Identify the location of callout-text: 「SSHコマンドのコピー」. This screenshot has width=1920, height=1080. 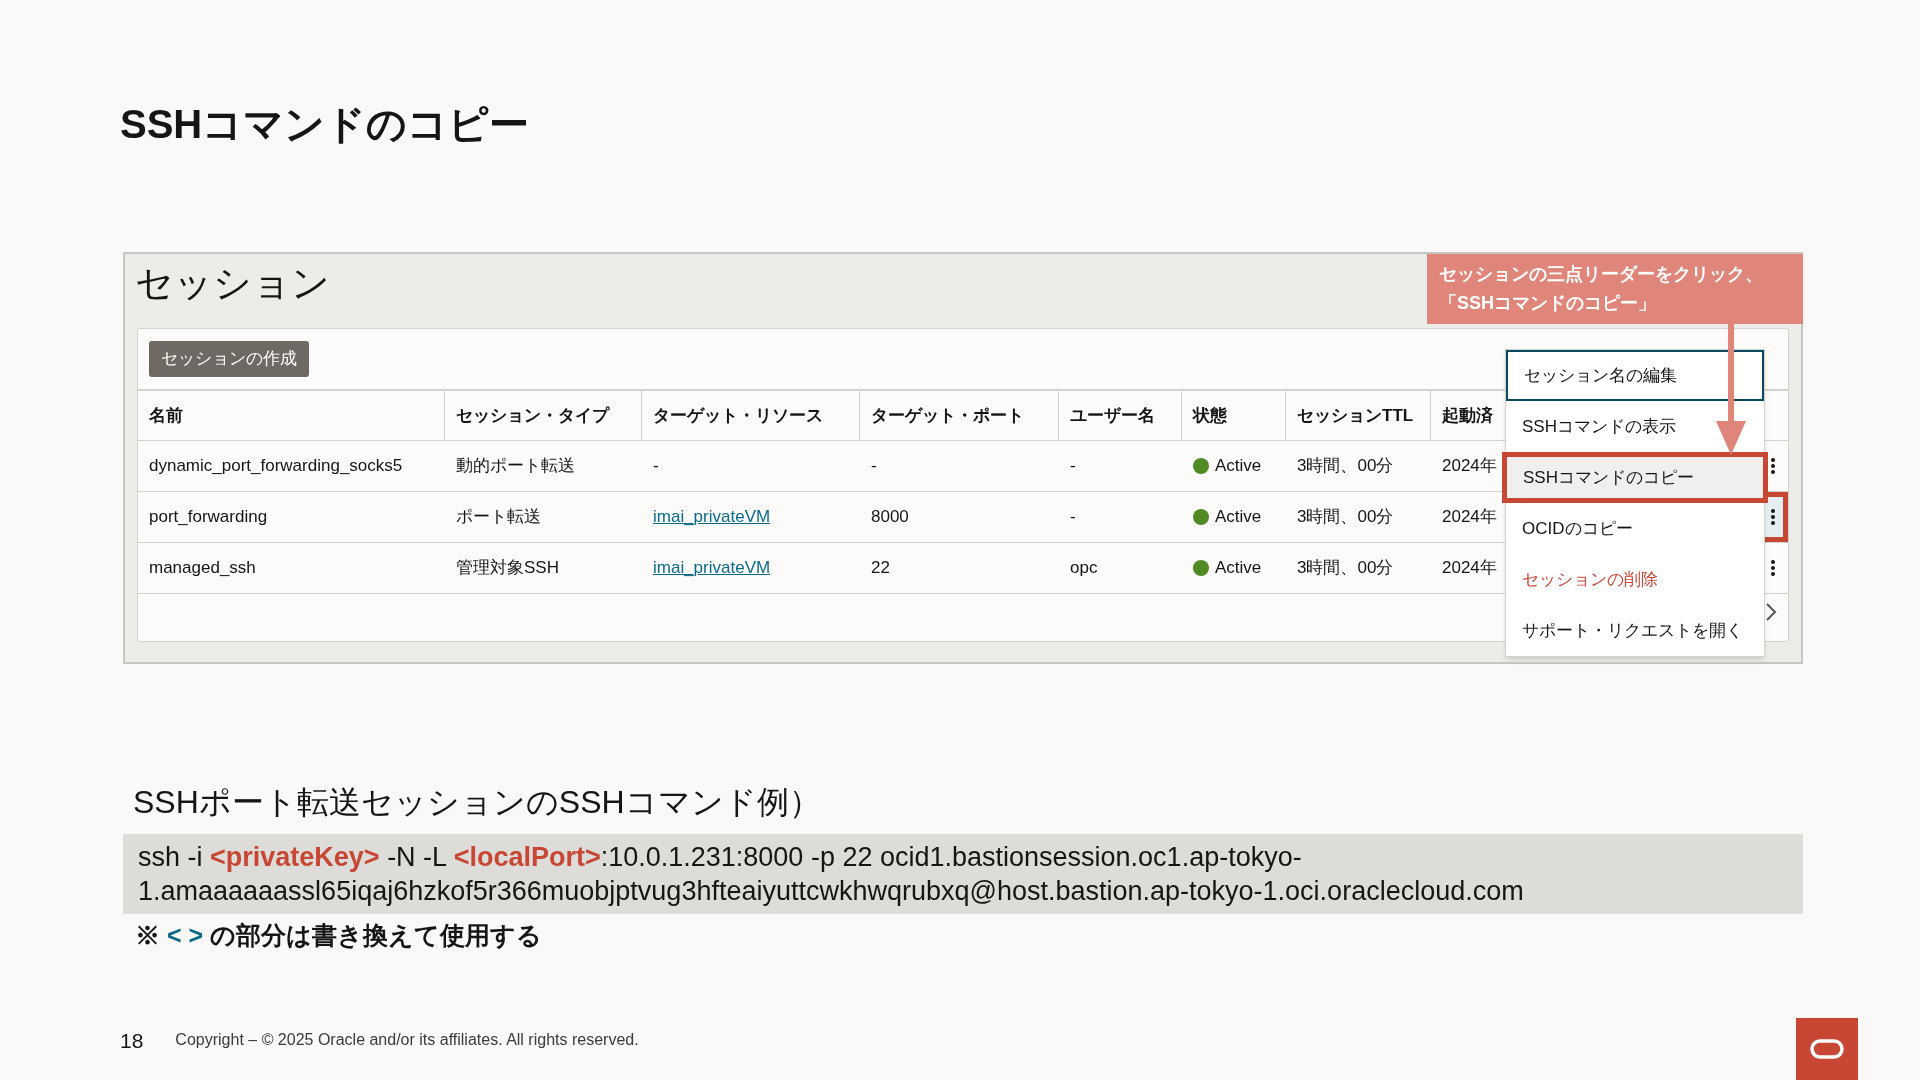
(1547, 303).